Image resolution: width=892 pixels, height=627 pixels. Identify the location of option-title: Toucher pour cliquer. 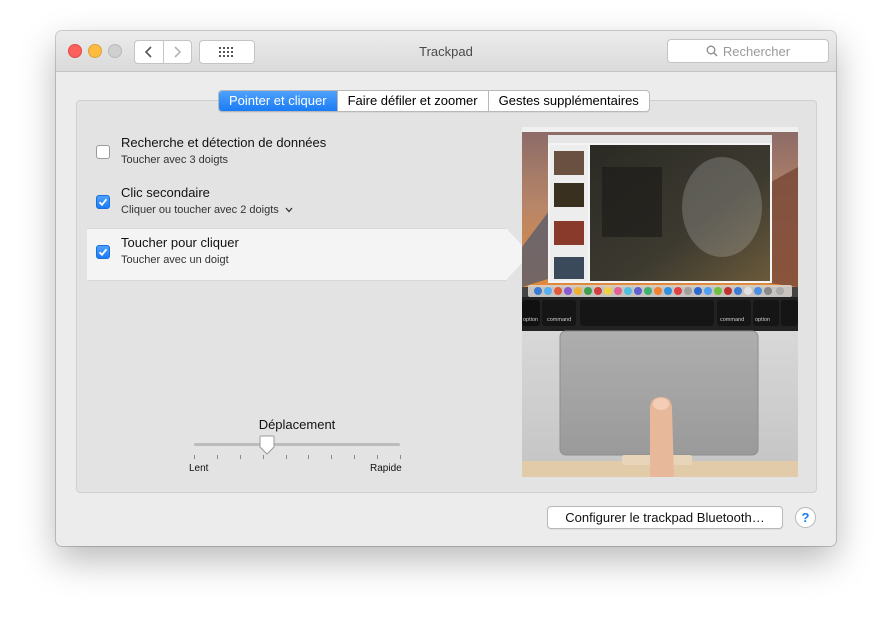
(180, 242).